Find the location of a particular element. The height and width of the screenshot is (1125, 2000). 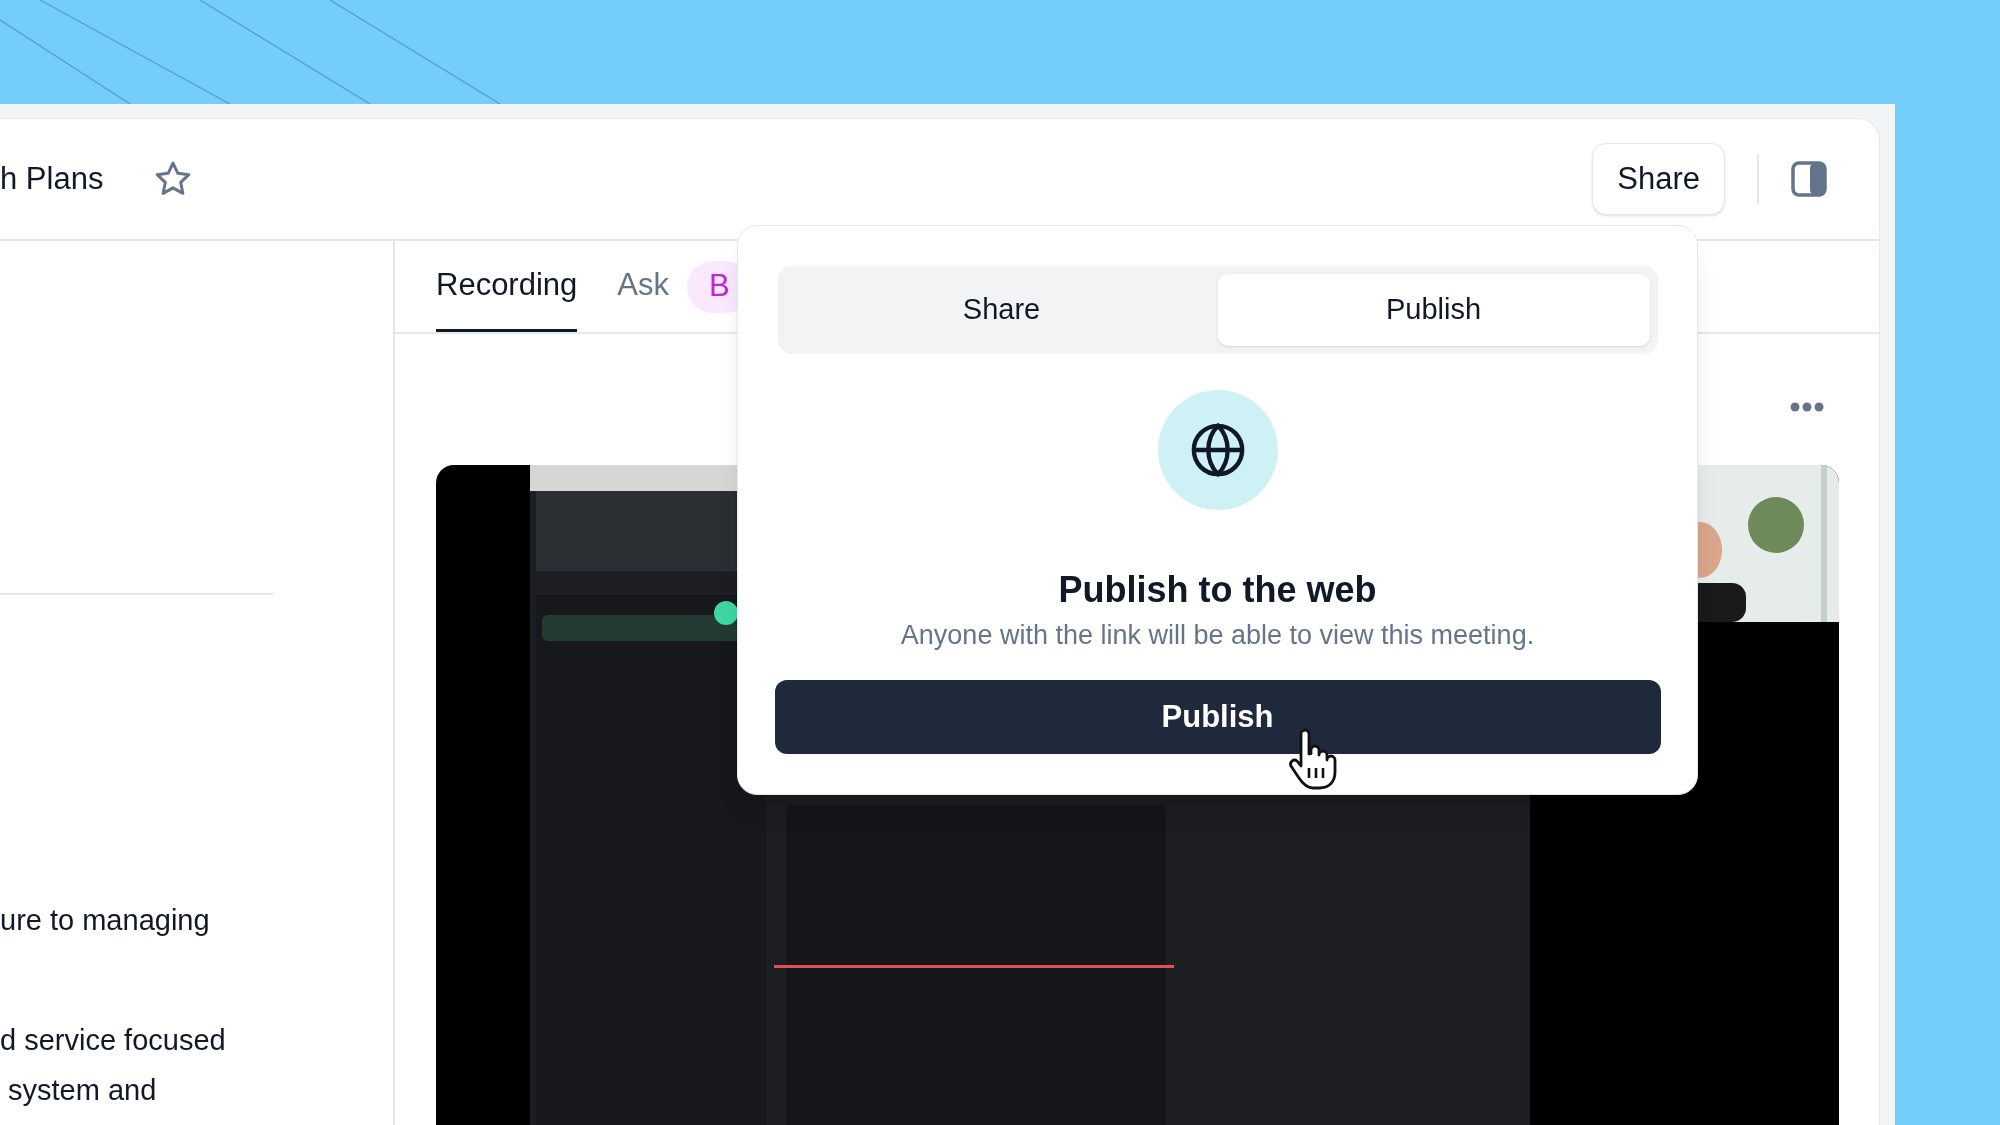

side-panel-icon is located at coordinates (1809, 179).